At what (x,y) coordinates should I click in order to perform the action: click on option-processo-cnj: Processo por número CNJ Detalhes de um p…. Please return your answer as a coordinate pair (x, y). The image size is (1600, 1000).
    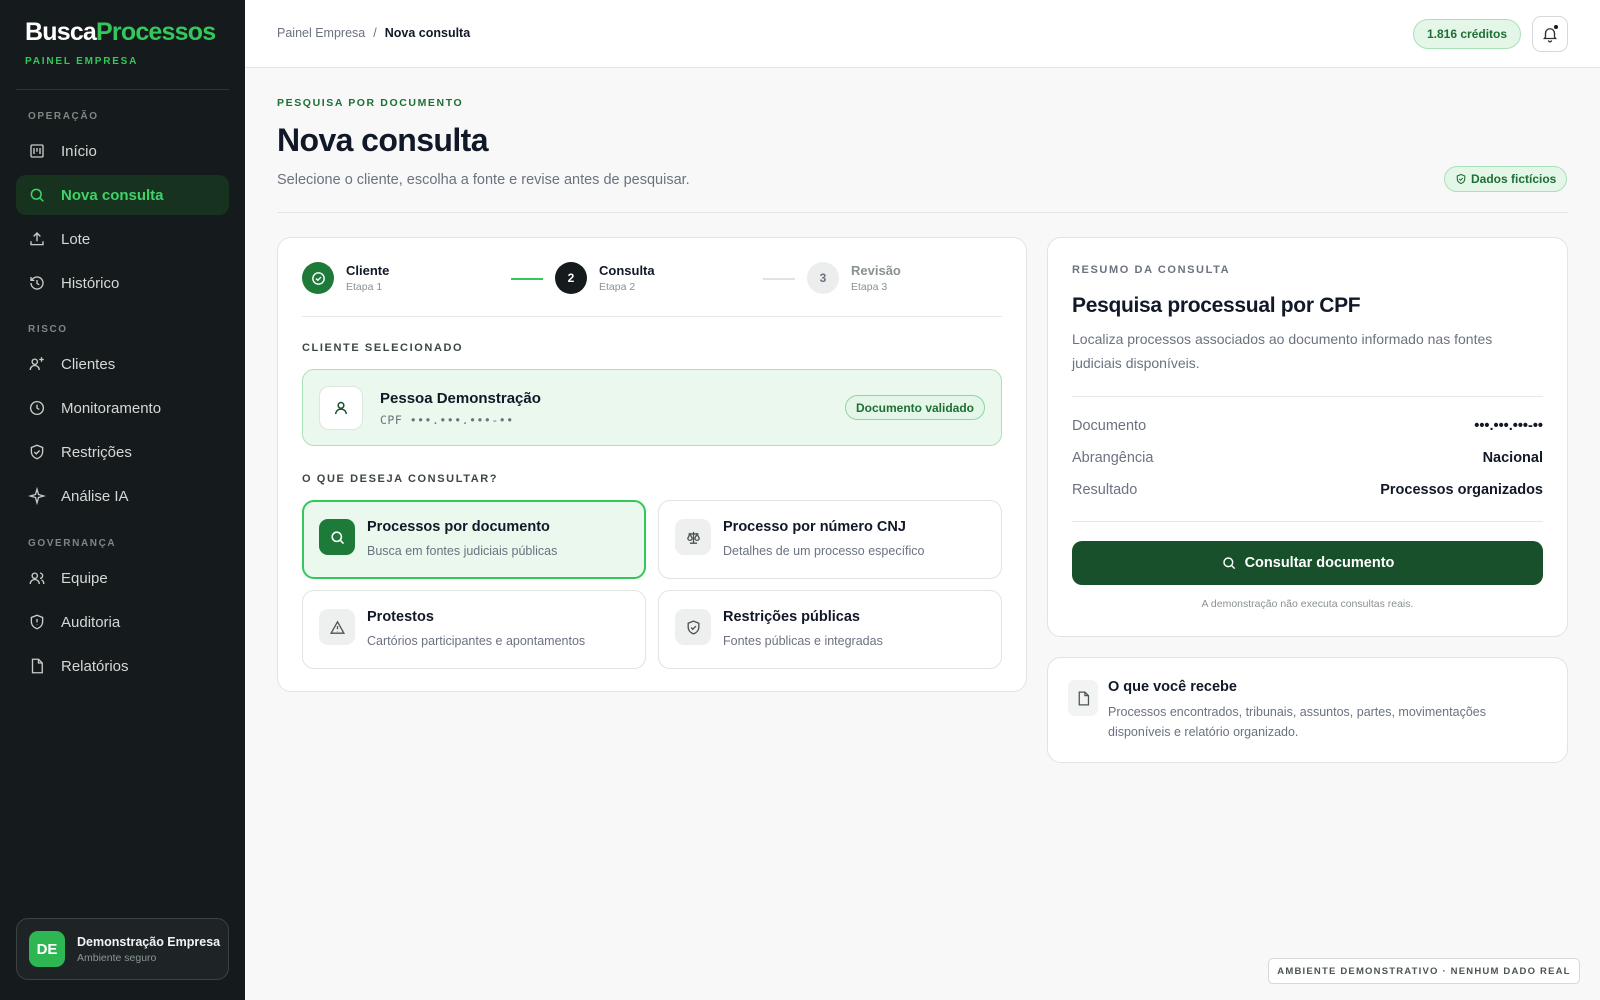
    Looking at the image, I should click on (830, 539).